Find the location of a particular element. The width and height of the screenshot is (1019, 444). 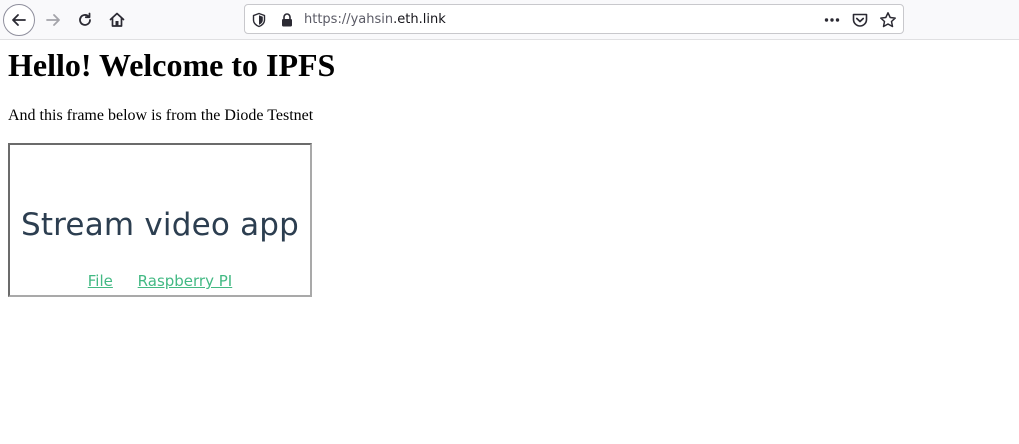

star-icon is located at coordinates (888, 20).